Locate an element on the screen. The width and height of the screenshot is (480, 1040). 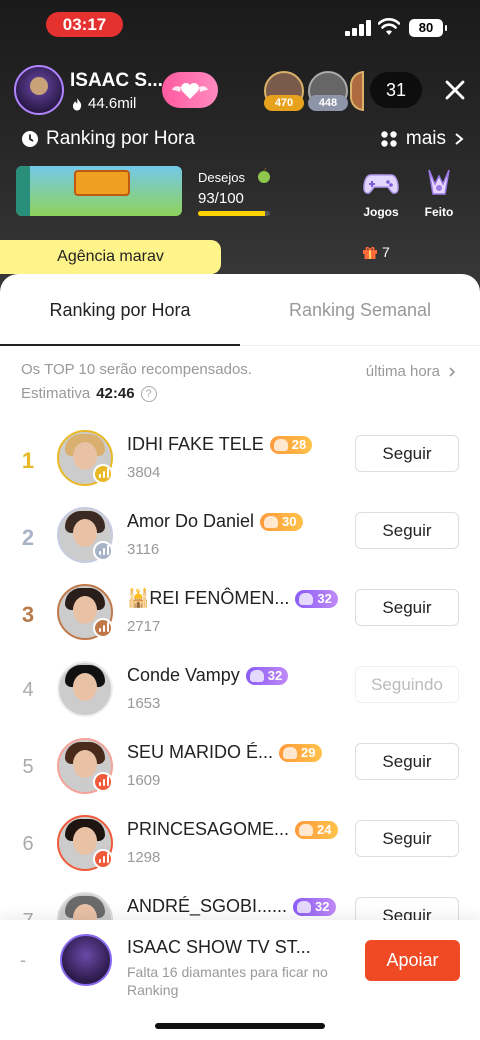
tab-weekly-ranking: Ranking Semanal is located at coordinates (360, 310).